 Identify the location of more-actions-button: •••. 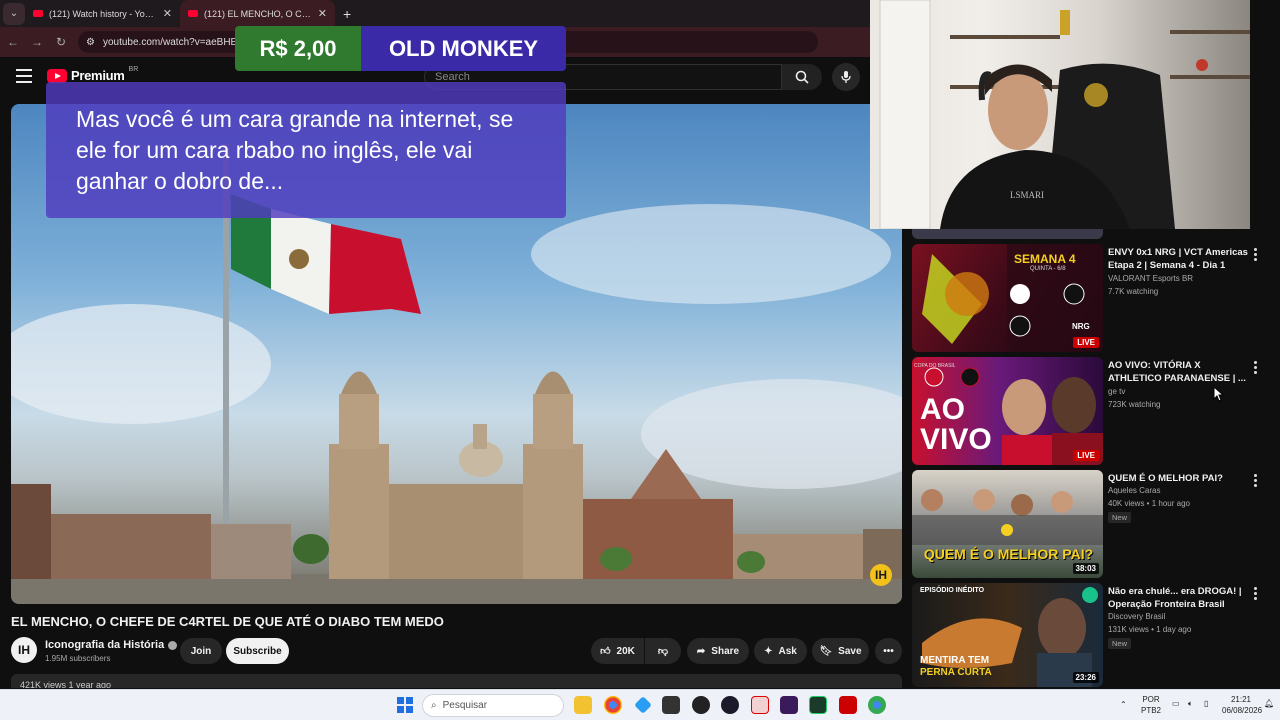
(888, 651).